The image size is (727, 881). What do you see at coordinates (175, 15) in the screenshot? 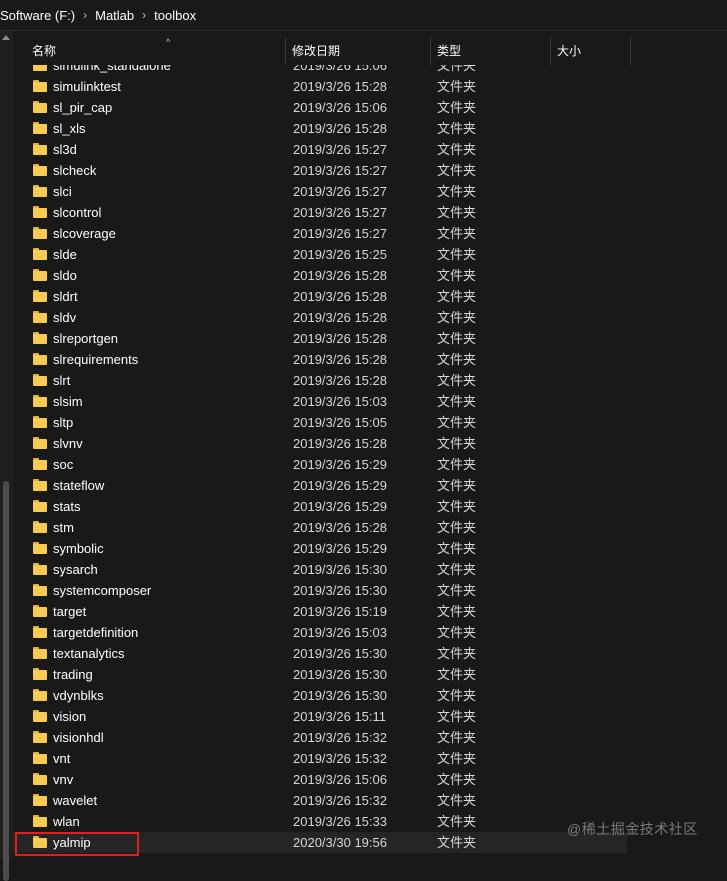
I see `breadcrumb-item-toolbox: toolbox` at bounding box center [175, 15].